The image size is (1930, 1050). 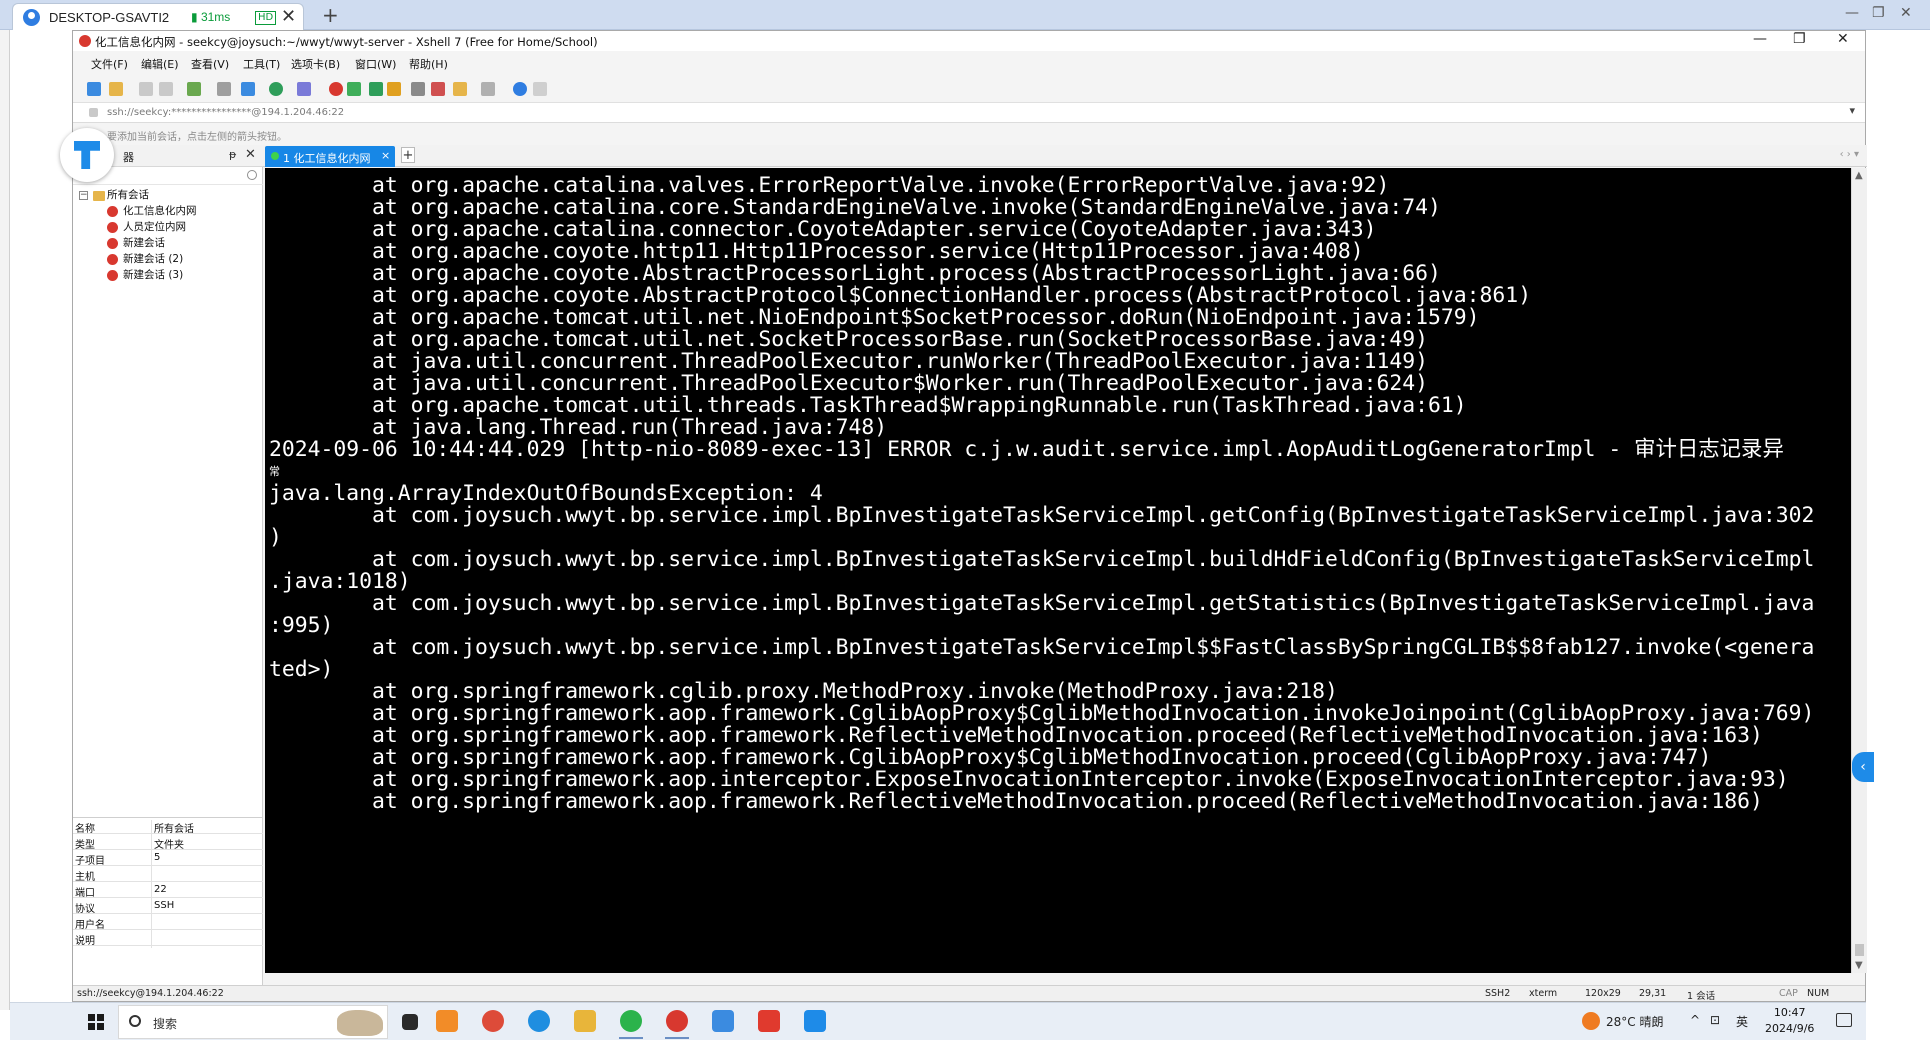 What do you see at coordinates (585, 1021) in the screenshot?
I see `file-explorer-icon` at bounding box center [585, 1021].